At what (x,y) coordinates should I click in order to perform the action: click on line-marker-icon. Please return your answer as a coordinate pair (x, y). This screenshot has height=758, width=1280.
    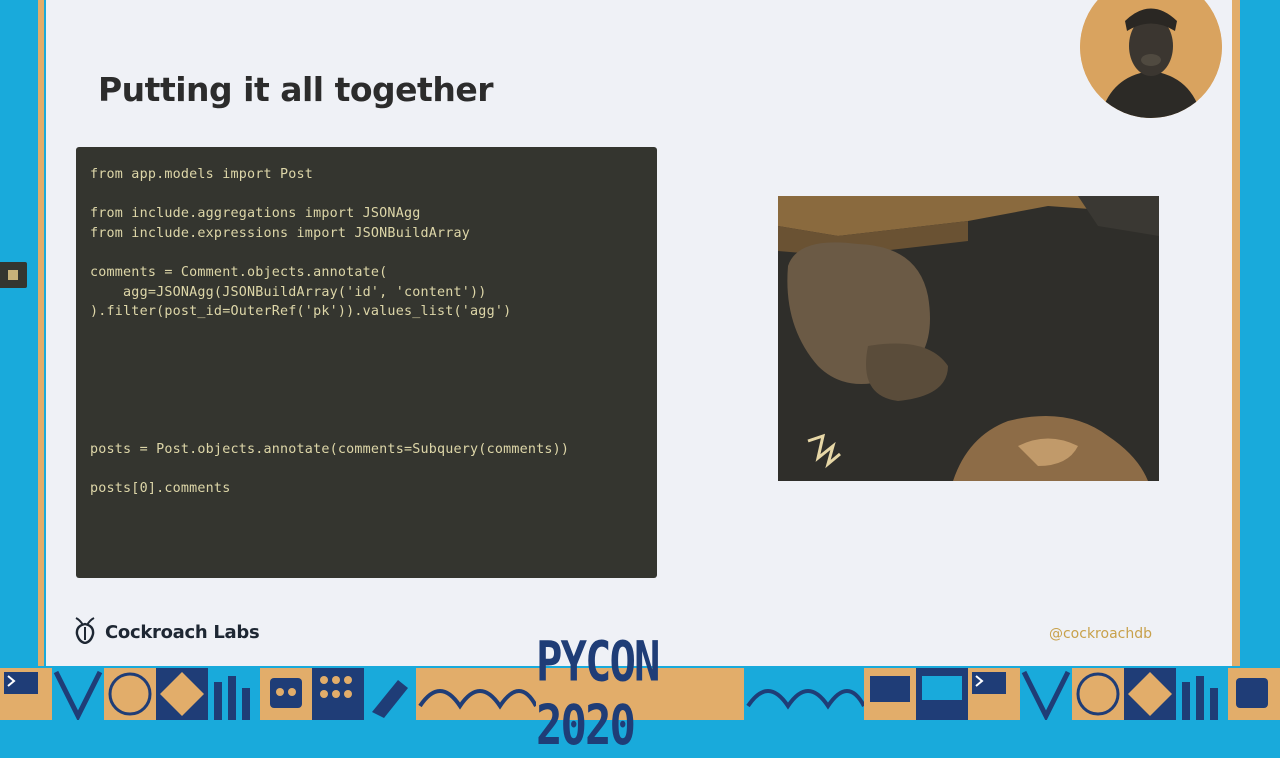
    Looking at the image, I should click on (13, 275).